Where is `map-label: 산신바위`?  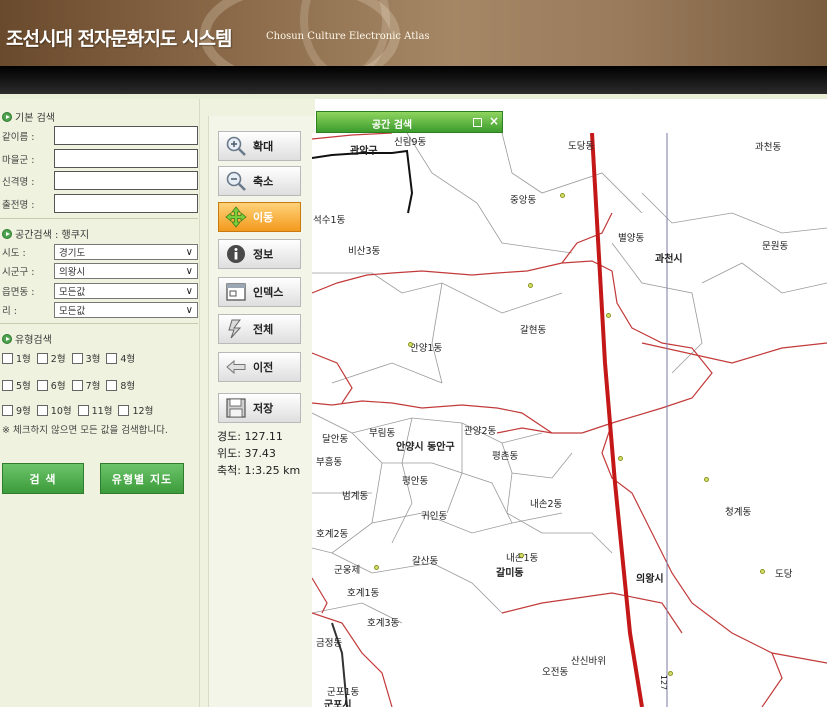
map-label: 산신바위 is located at coordinates (588, 661).